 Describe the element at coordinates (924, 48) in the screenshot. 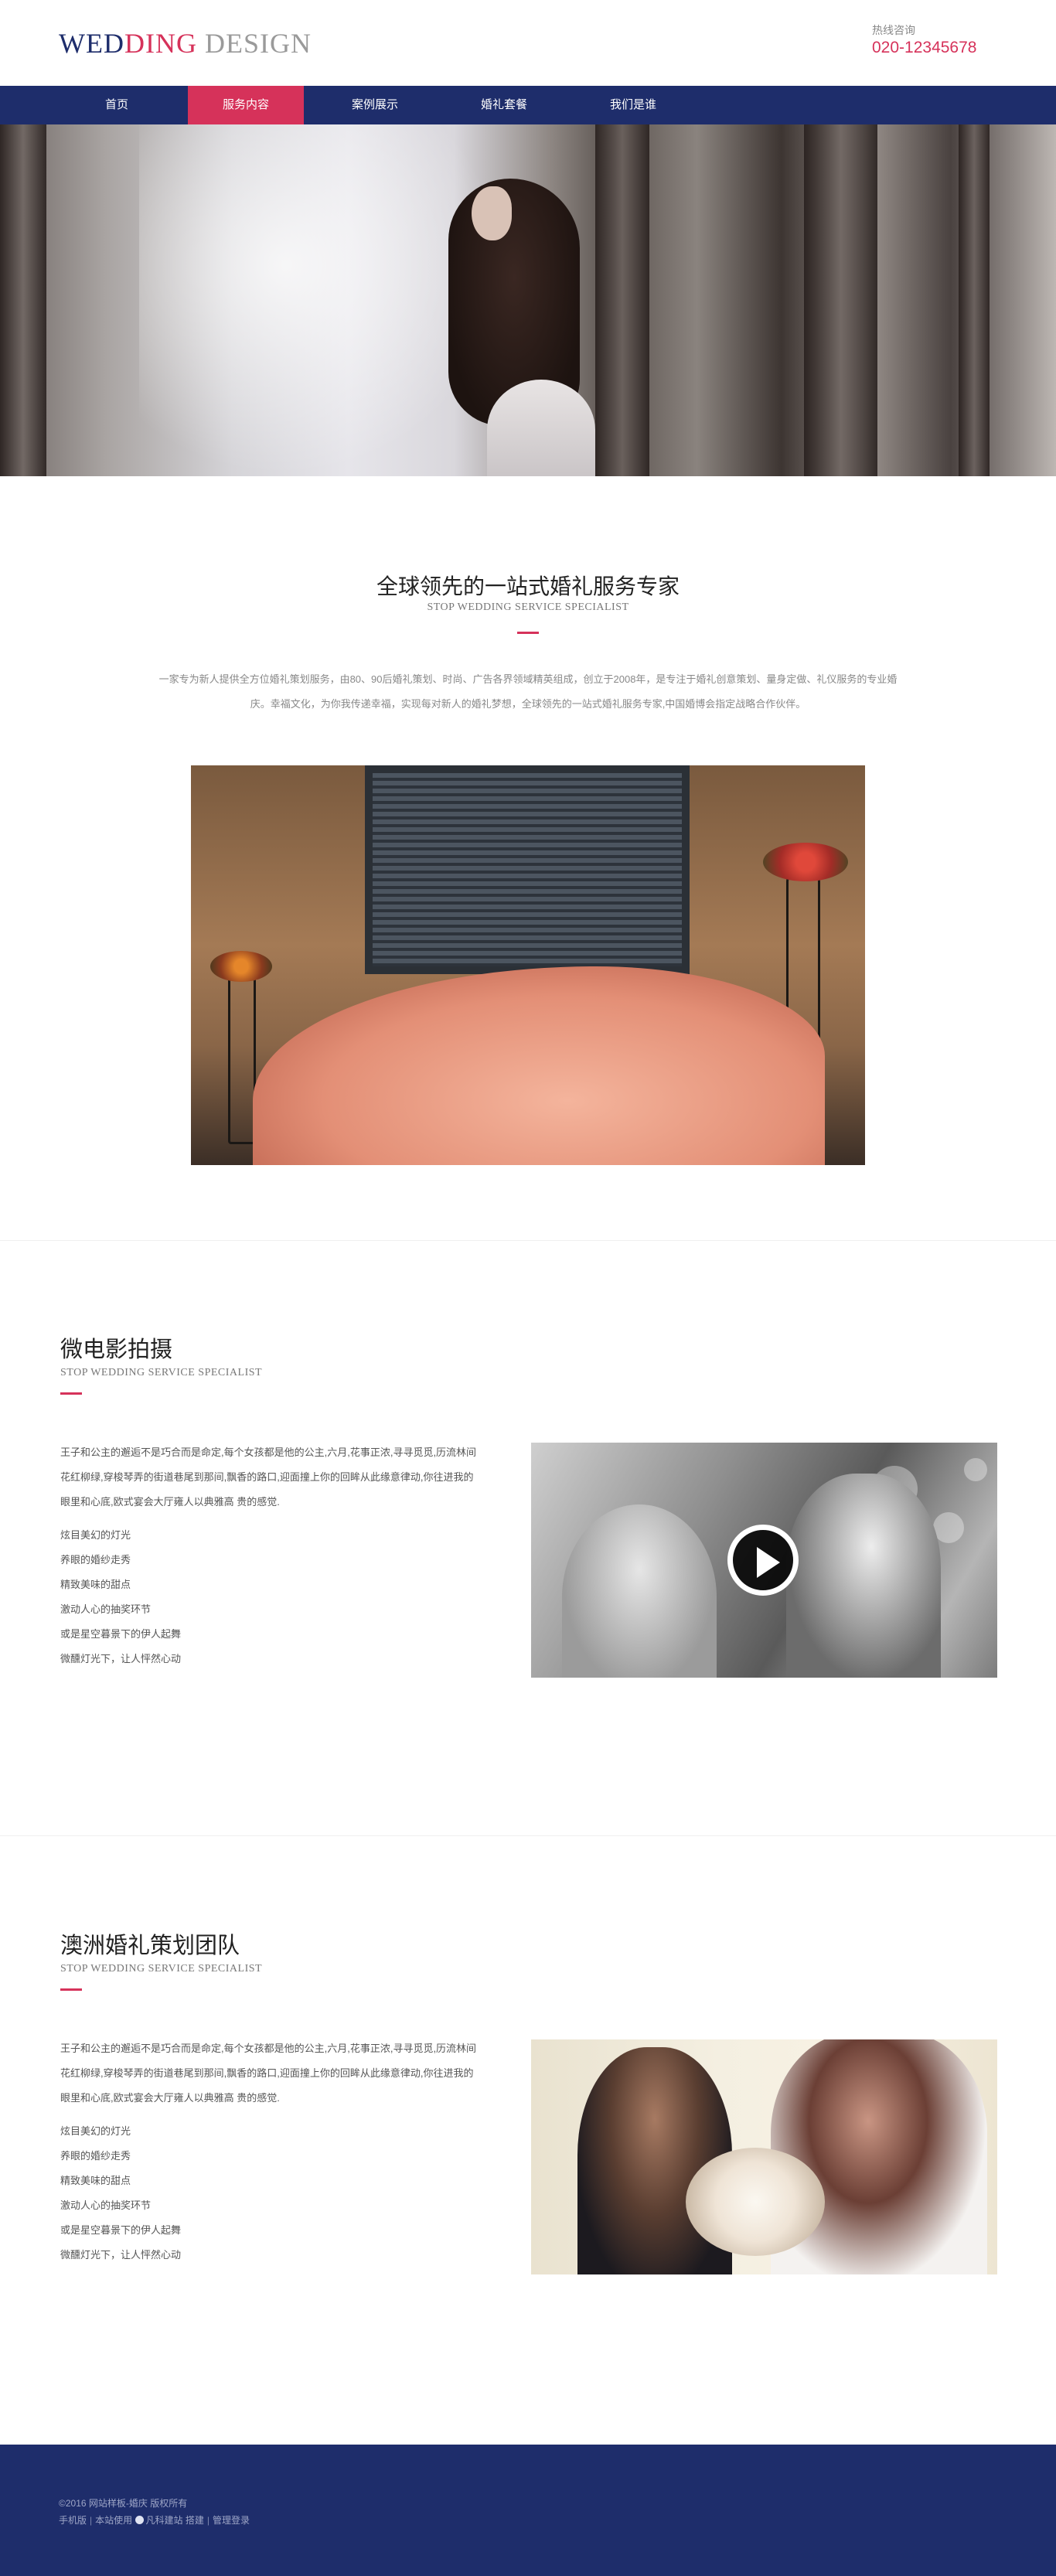

I see `hotline-number: 020-12345678` at that location.